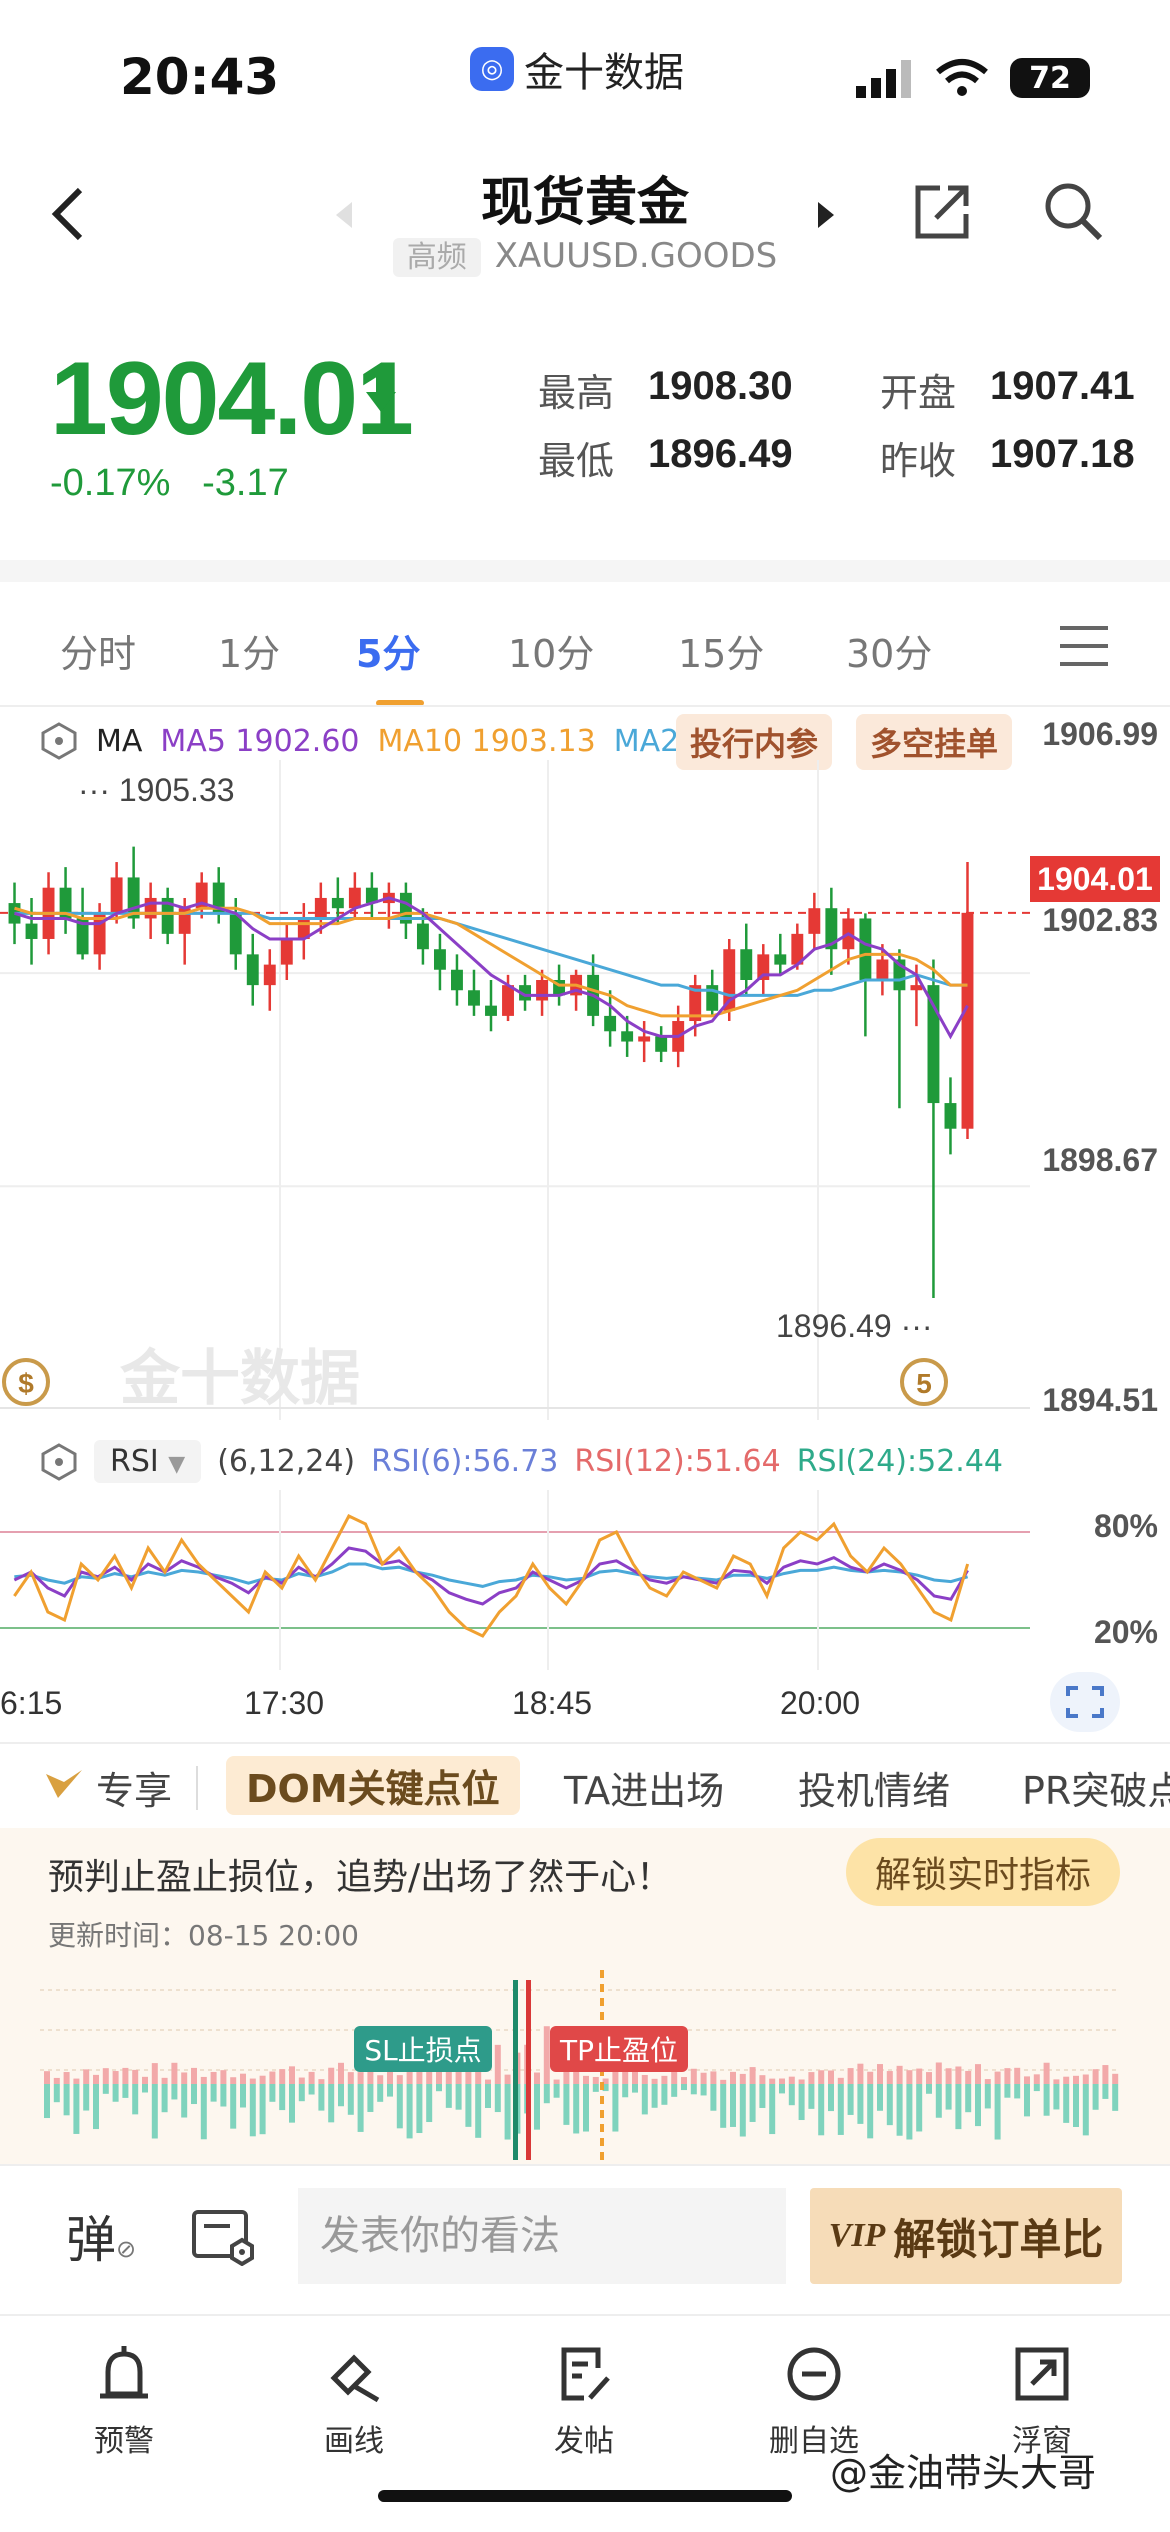 This screenshot has width=1170, height=2532. Describe the element at coordinates (354, 2402) in the screenshot. I see `nav-draw: 画线` at that location.